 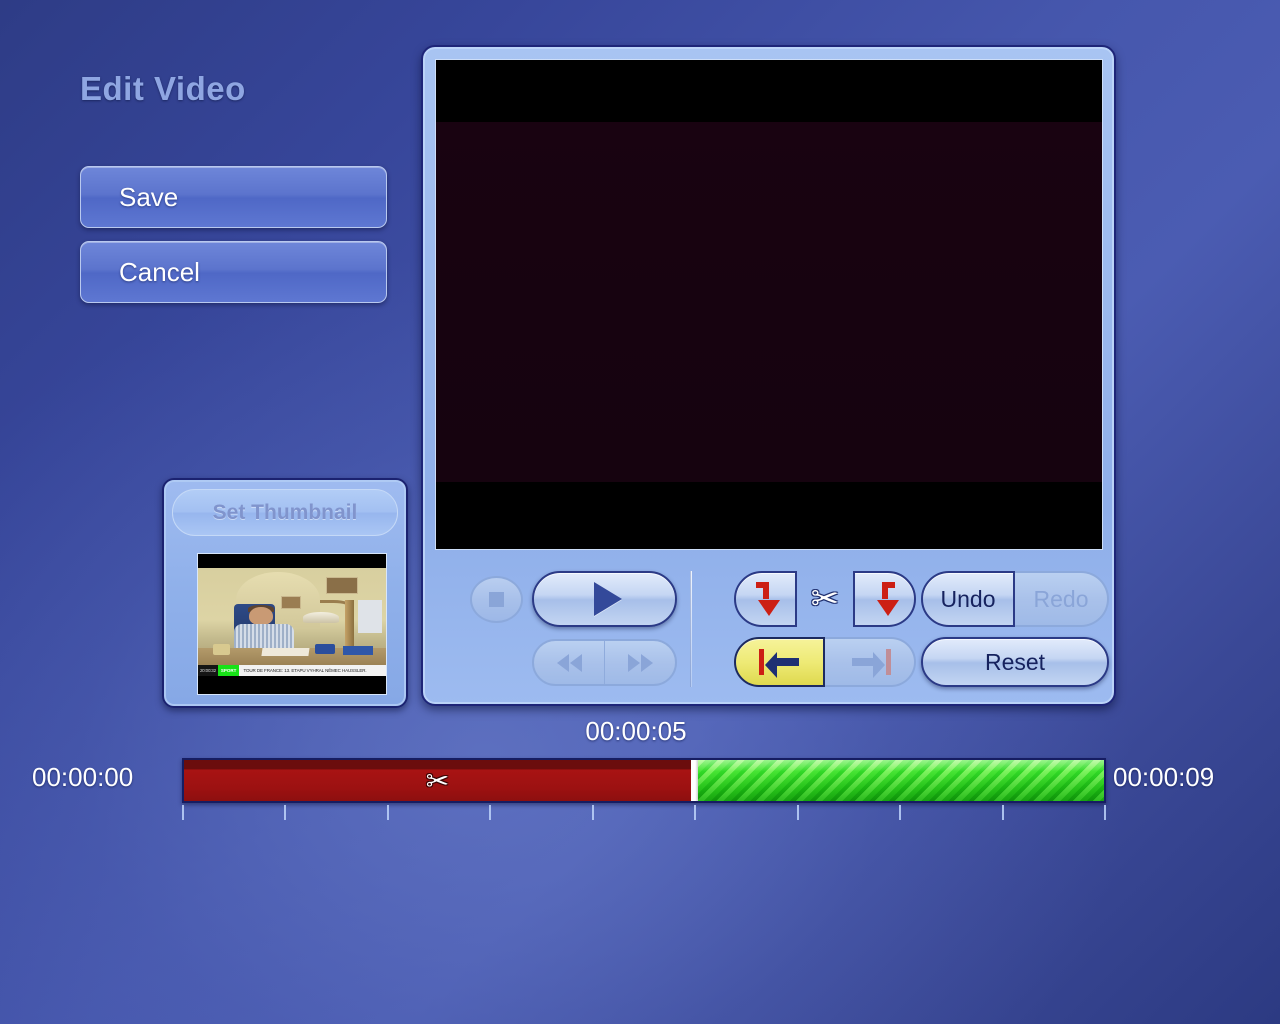 What do you see at coordinates (208, 670) in the screenshot?
I see `caption-timecode: 20:00:32` at bounding box center [208, 670].